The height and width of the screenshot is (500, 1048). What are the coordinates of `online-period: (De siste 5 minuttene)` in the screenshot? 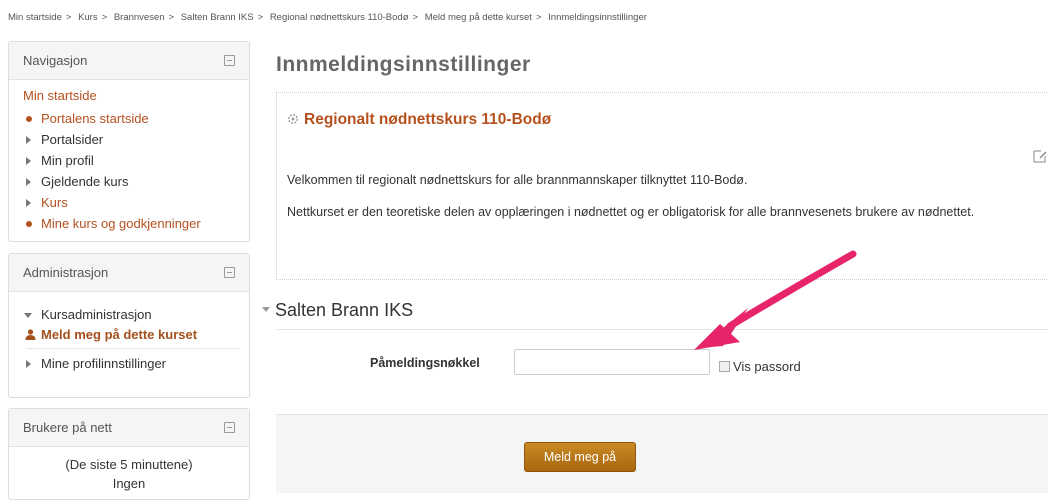 It's located at (129, 464).